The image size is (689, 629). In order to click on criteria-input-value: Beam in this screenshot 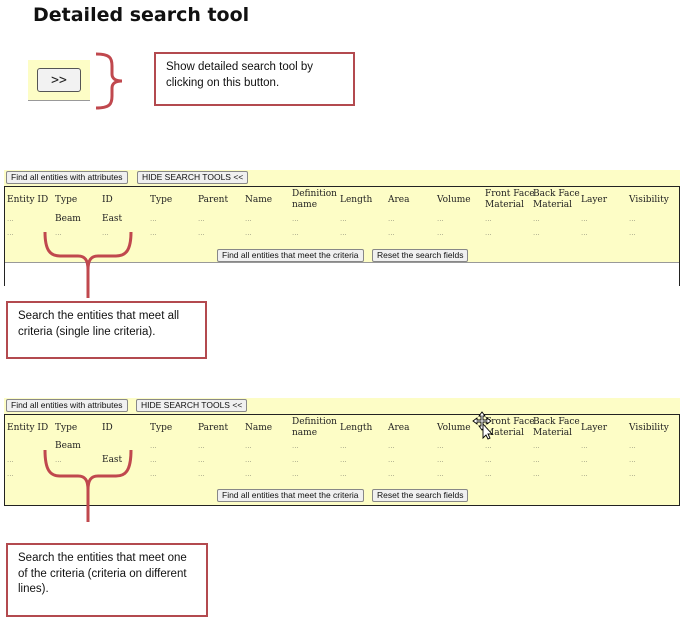, I will do `click(68, 219)`.